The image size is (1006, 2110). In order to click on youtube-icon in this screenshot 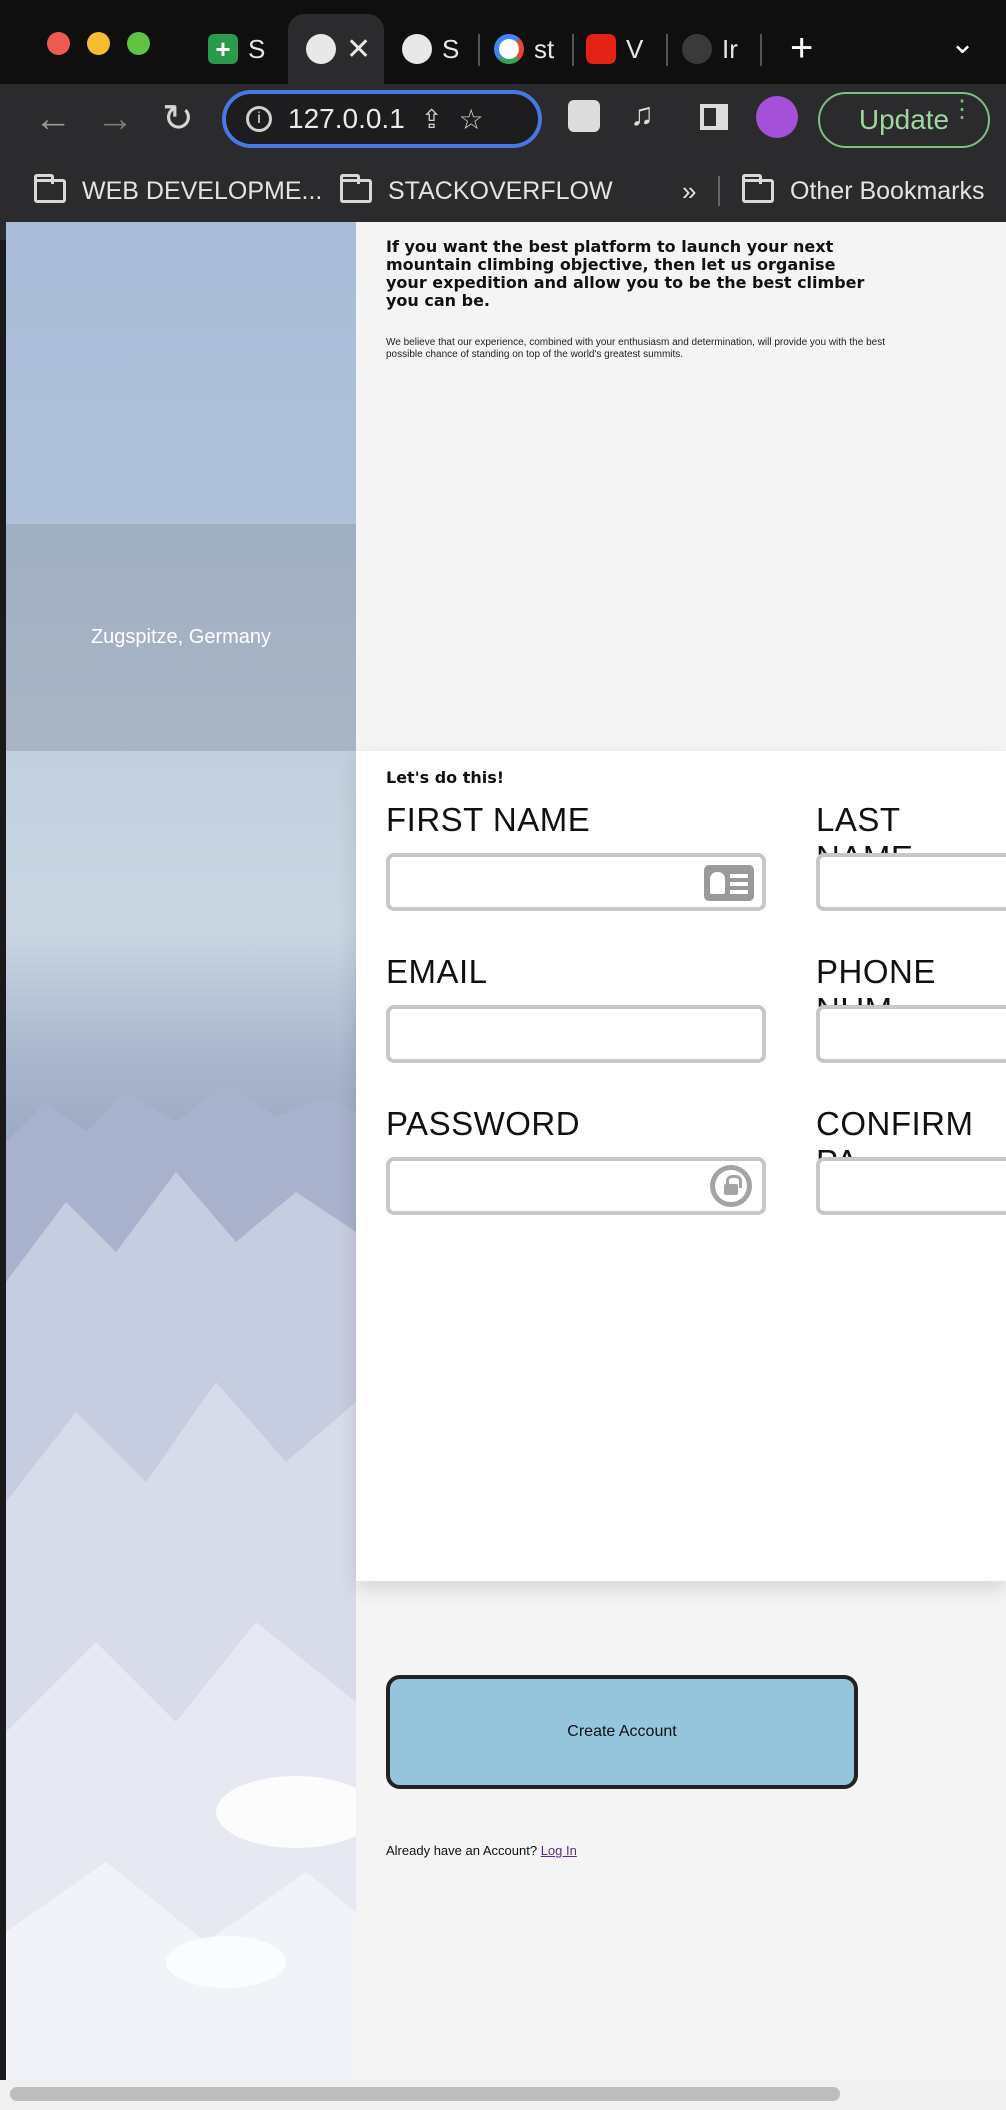, I will do `click(601, 49)`.